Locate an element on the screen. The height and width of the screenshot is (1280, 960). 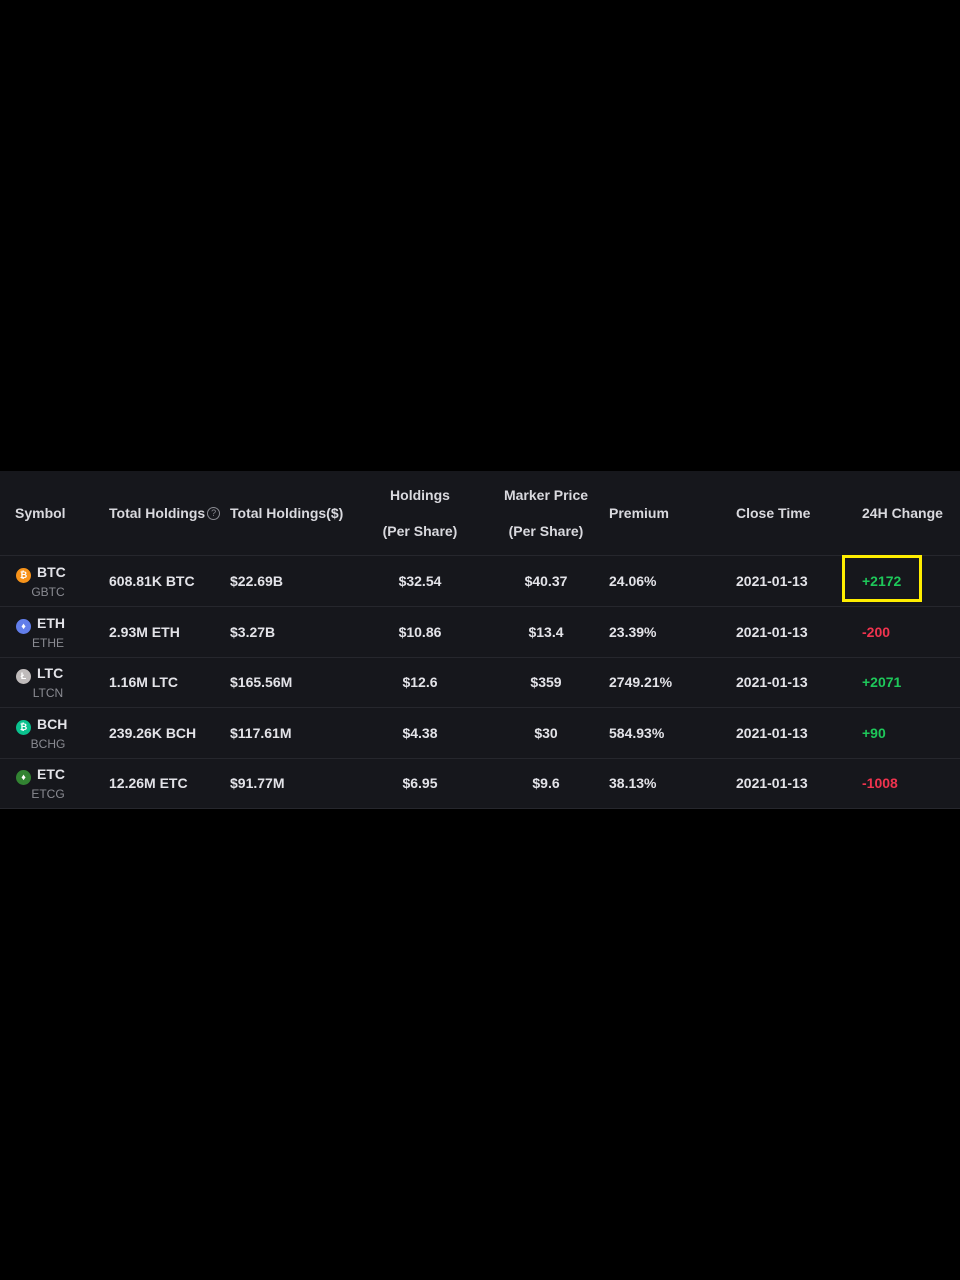
header-premium: Premium is located at coordinates (639, 513).